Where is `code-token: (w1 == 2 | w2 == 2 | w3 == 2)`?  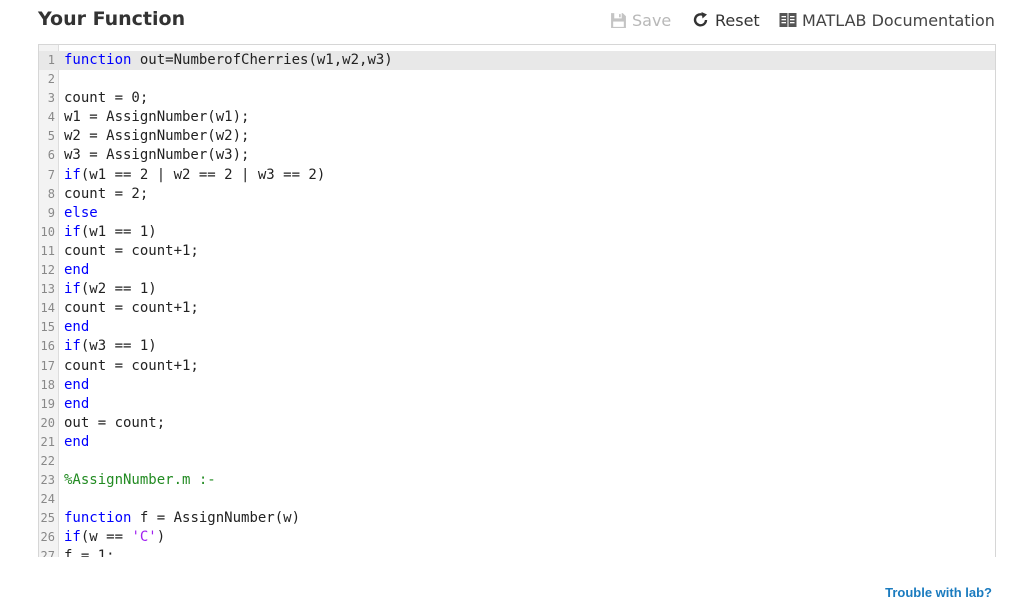 code-token: (w1 == 2 | w2 == 2 | w3 == 2) is located at coordinates (203, 174).